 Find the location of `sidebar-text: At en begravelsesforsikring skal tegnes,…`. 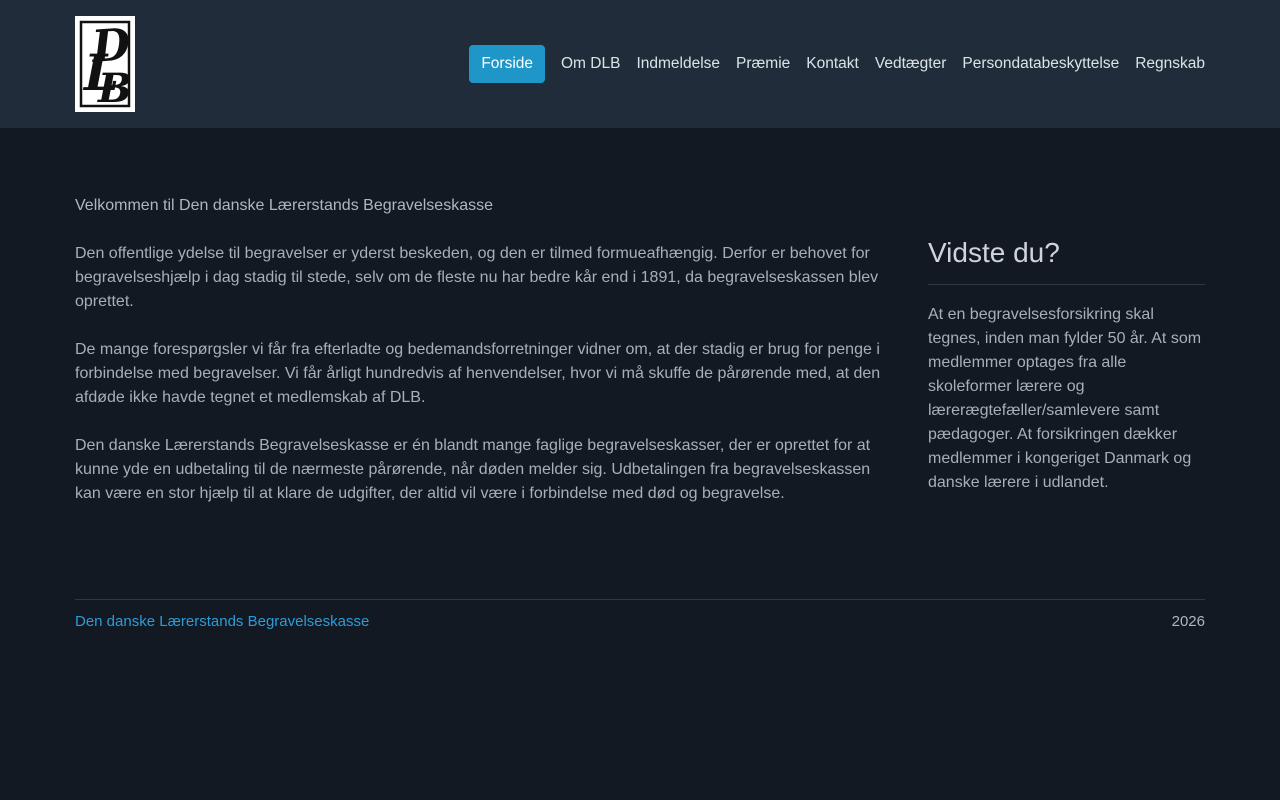

sidebar-text: At en begravelsesforsikring skal tegnes,… is located at coordinates (1065, 398).